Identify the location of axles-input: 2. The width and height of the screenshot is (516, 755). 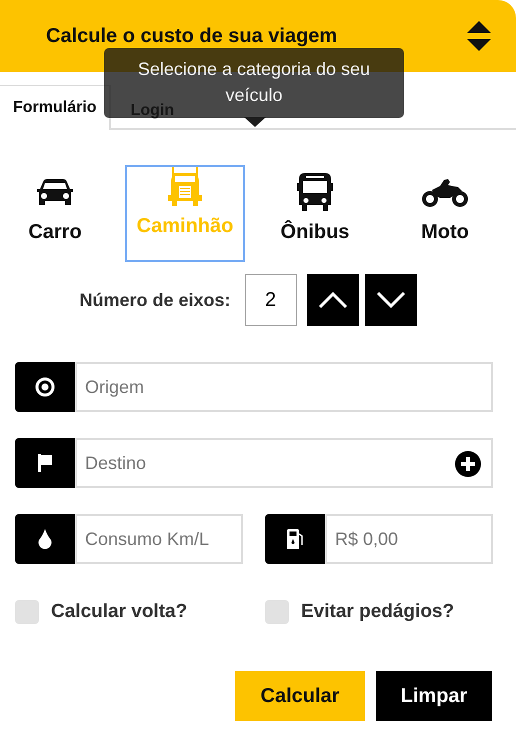
(270, 300).